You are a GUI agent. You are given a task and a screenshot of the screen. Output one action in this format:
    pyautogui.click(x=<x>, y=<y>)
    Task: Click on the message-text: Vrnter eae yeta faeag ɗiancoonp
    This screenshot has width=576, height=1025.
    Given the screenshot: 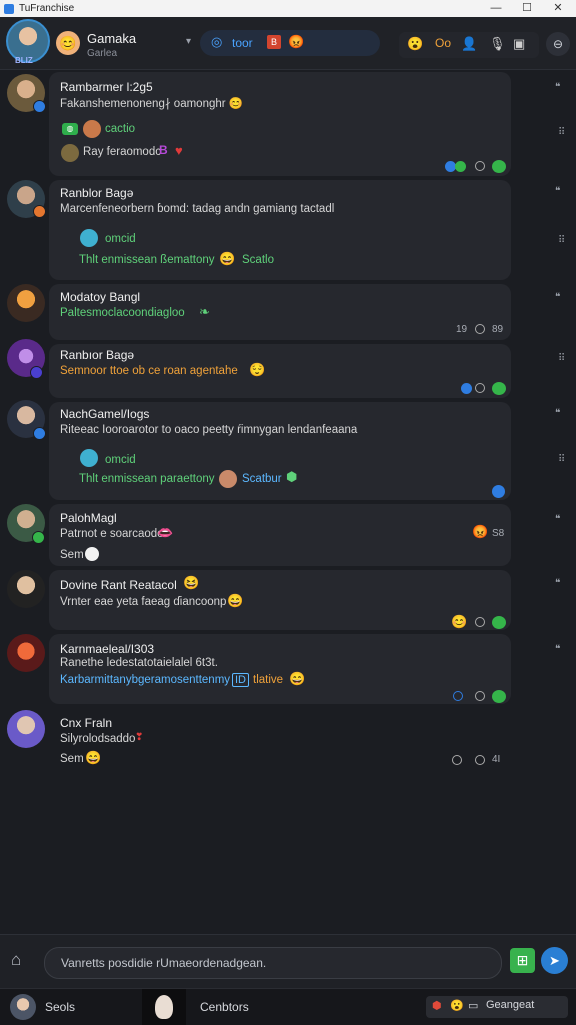 What is the action you would take?
    pyautogui.click(x=143, y=602)
    